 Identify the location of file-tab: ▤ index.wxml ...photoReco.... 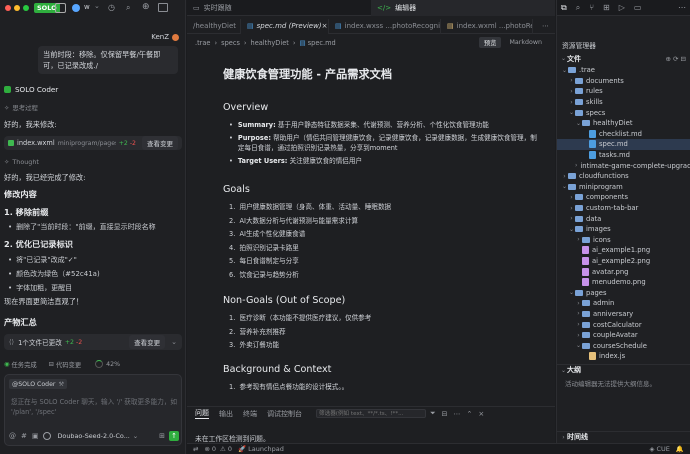
(487, 26).